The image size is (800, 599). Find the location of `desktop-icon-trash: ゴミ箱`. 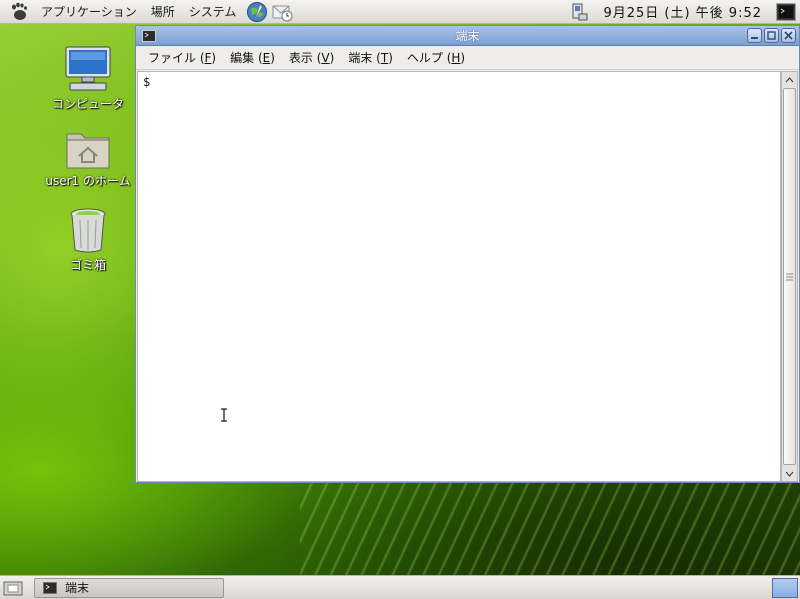

desktop-icon-trash: ゴミ箱 is located at coordinates (88, 240).